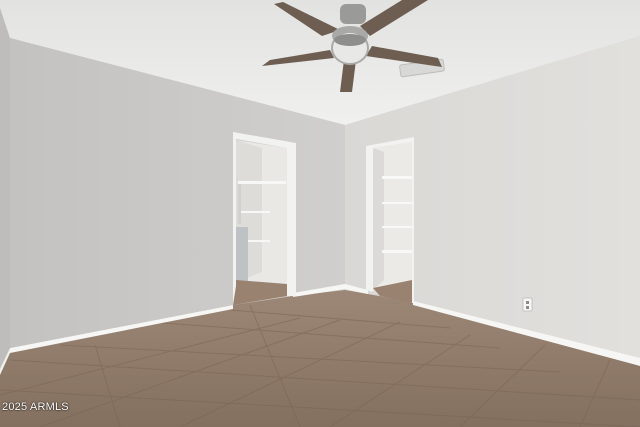 This screenshot has width=640, height=427. I want to click on left-closet, so click(260, 222).